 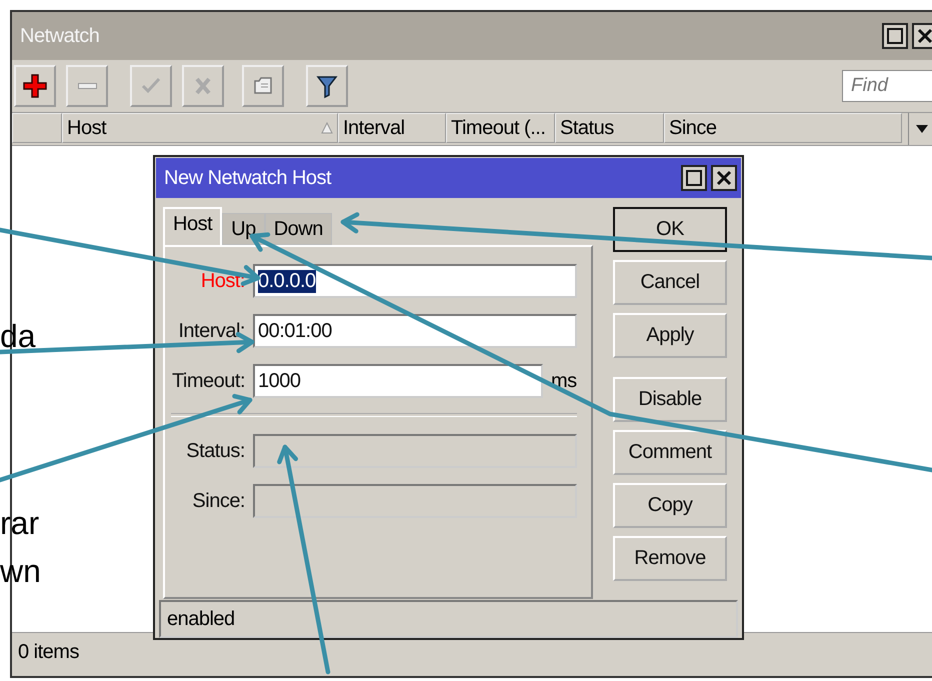 What do you see at coordinates (392, 128) in the screenshot?
I see `column-header: Interval` at bounding box center [392, 128].